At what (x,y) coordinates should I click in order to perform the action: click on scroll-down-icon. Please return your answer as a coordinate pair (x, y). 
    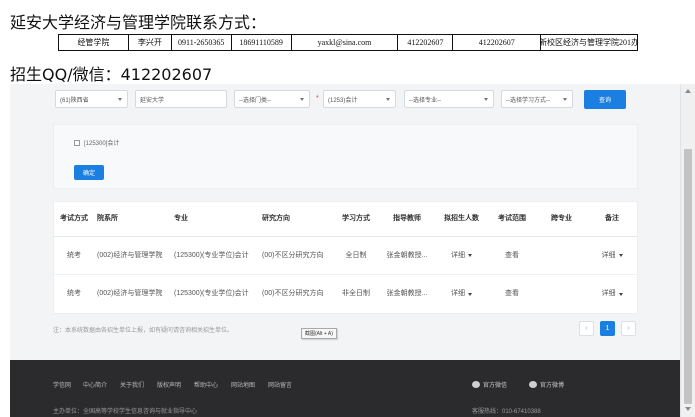
    Looking at the image, I should click on (688, 409).